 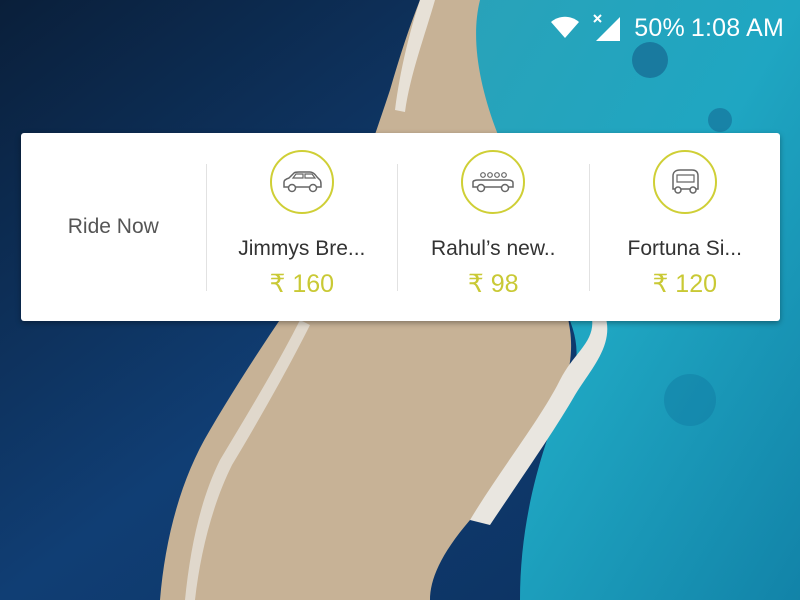 I want to click on status-bar: 50% 1:08 AM, so click(x=650, y=28).